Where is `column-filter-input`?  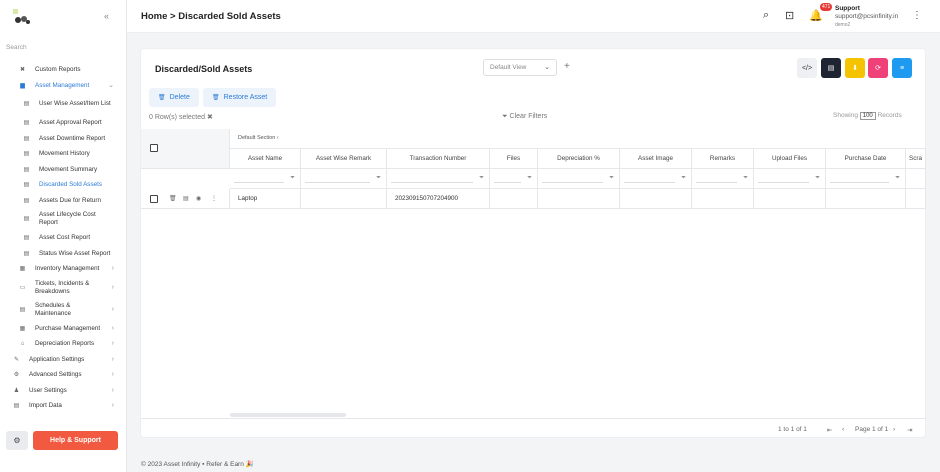 column-filter-input is located at coordinates (916, 179).